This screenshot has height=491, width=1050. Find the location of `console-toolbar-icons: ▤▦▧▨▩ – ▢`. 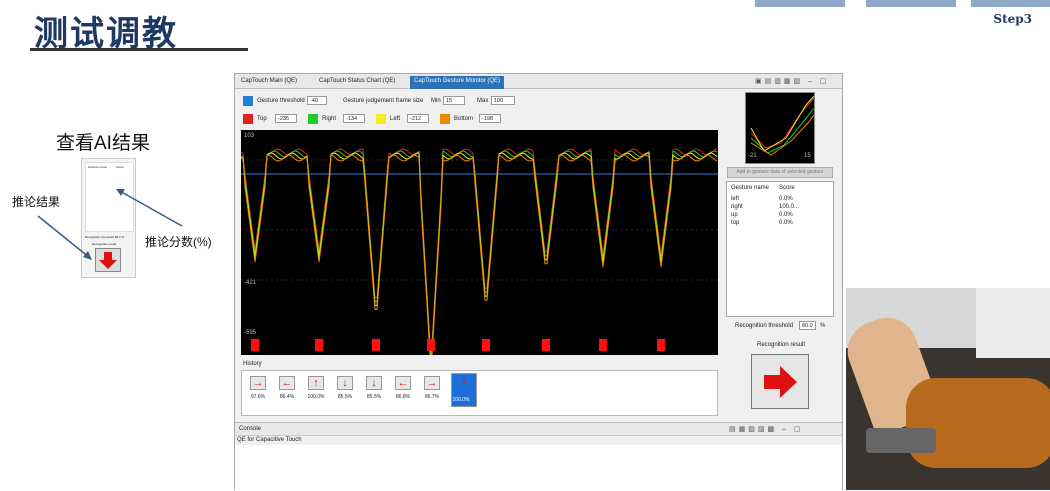

console-toolbar-icons: ▤▦▧▨▩ – ▢ is located at coordinates (766, 429).